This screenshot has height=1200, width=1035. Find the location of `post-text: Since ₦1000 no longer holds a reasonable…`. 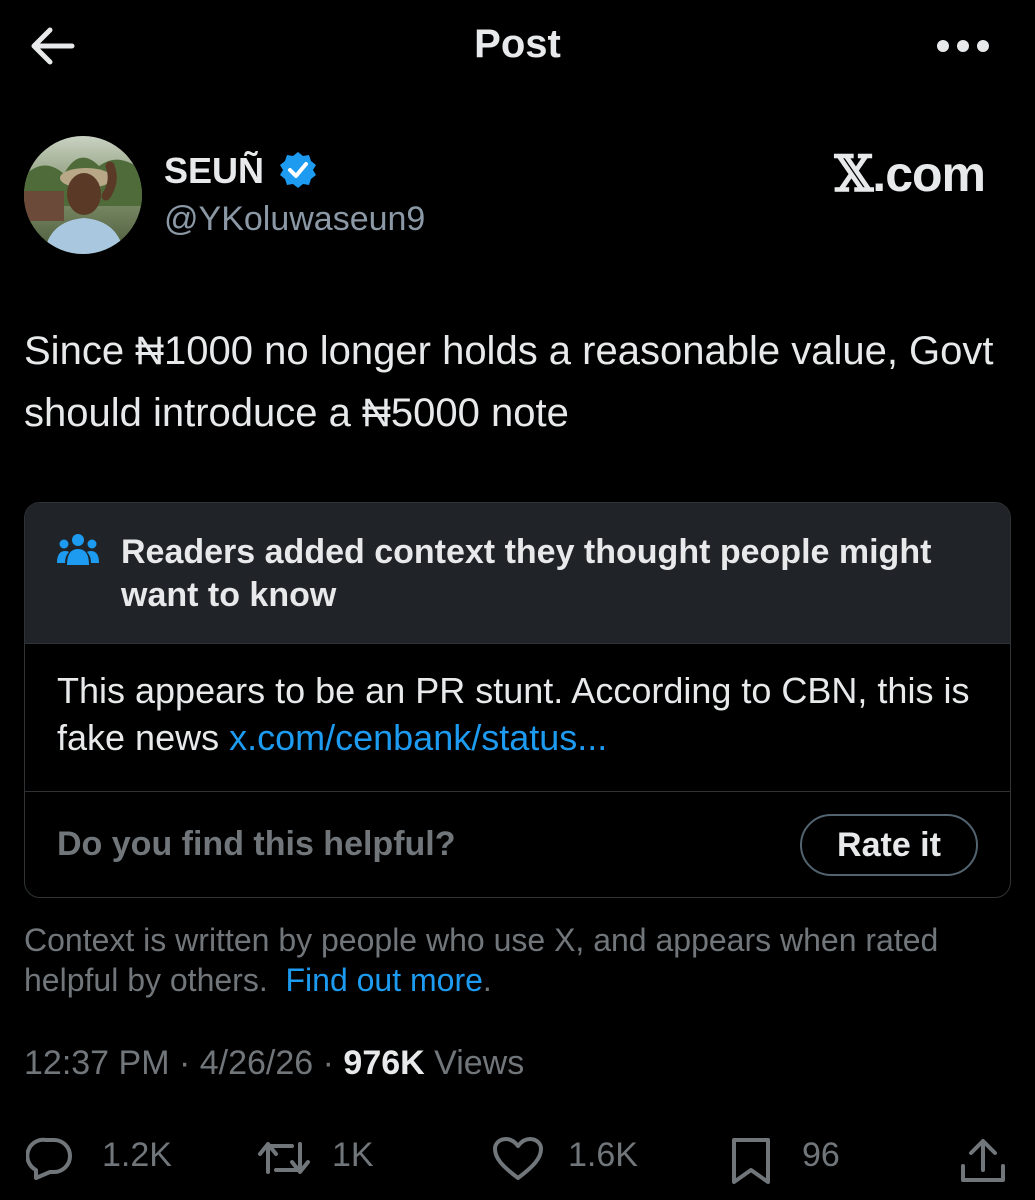

post-text: Since ₦1000 no longer holds a reasonable… is located at coordinates (509, 382).